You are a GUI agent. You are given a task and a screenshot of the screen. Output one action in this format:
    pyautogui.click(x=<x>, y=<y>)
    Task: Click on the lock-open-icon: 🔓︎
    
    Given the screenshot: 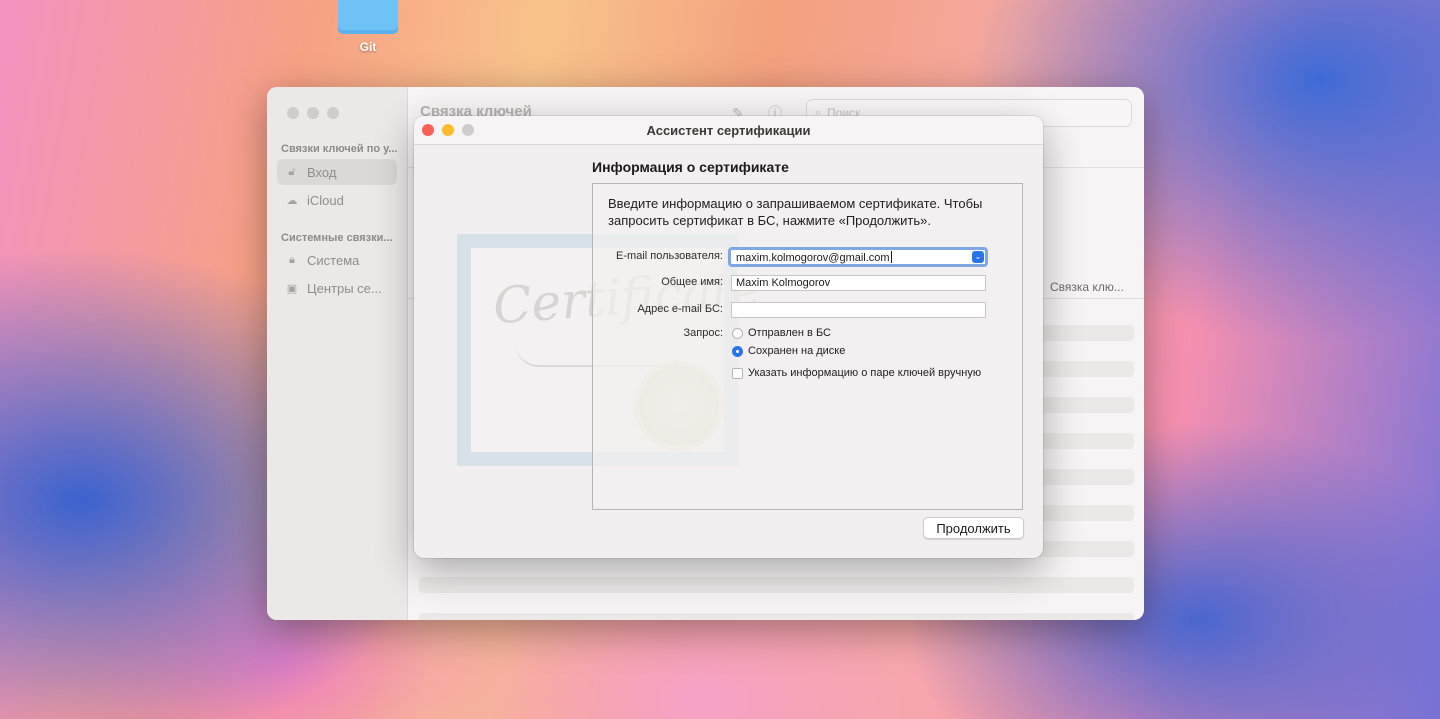 What is the action you would take?
    pyautogui.click(x=292, y=171)
    